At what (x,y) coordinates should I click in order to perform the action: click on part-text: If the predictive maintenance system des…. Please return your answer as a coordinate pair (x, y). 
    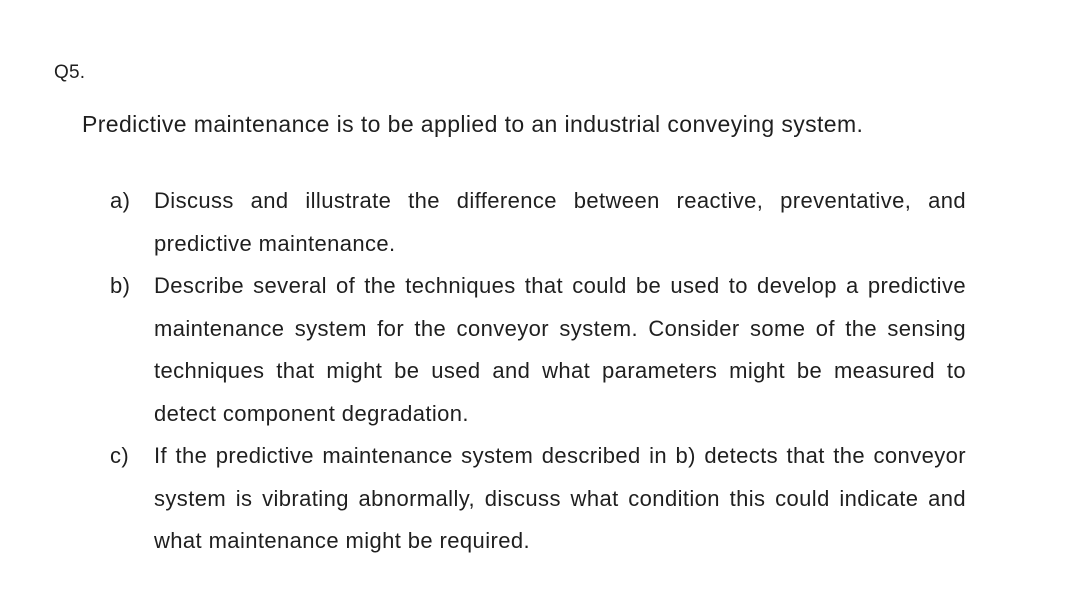
    Looking at the image, I should click on (560, 498).